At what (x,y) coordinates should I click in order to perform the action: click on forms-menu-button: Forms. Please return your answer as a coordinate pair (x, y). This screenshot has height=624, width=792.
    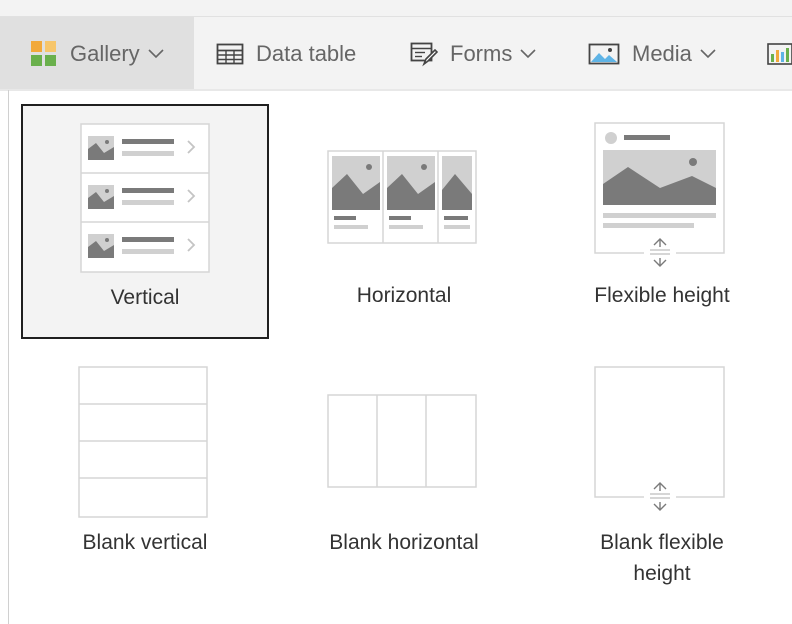
    Looking at the image, I should click on (473, 53).